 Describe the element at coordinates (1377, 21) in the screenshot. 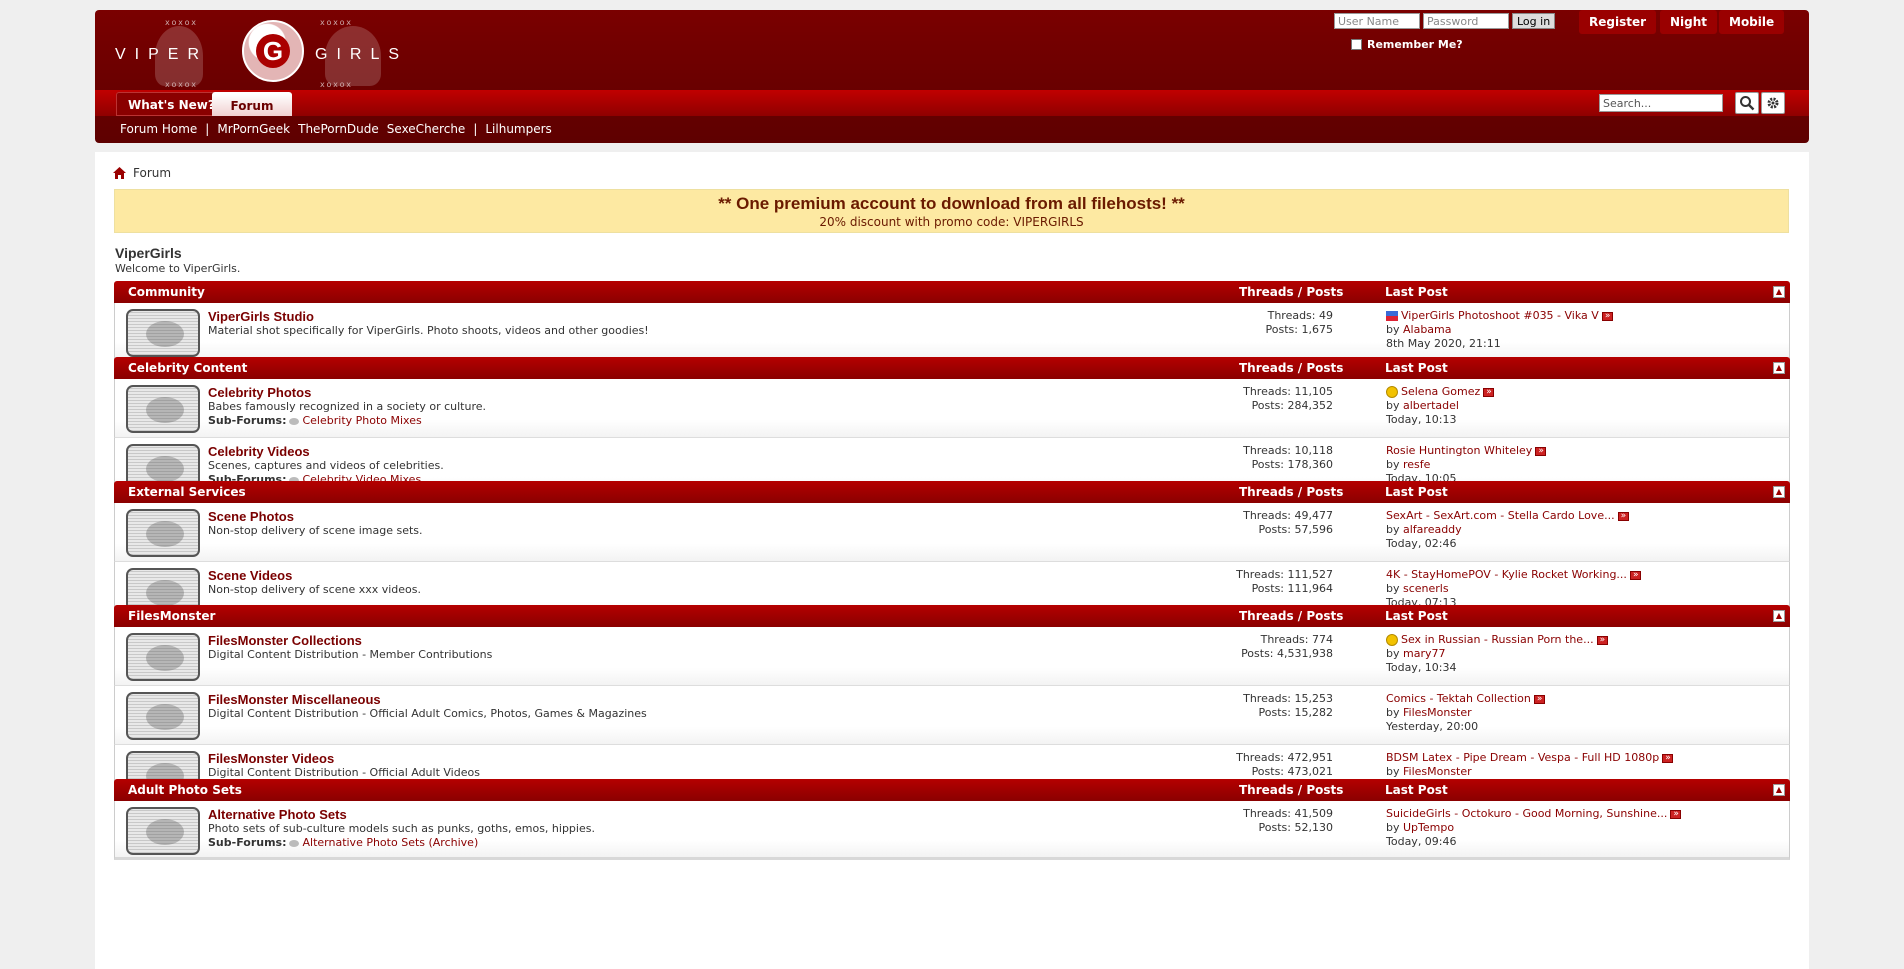

I see `username-input` at that location.